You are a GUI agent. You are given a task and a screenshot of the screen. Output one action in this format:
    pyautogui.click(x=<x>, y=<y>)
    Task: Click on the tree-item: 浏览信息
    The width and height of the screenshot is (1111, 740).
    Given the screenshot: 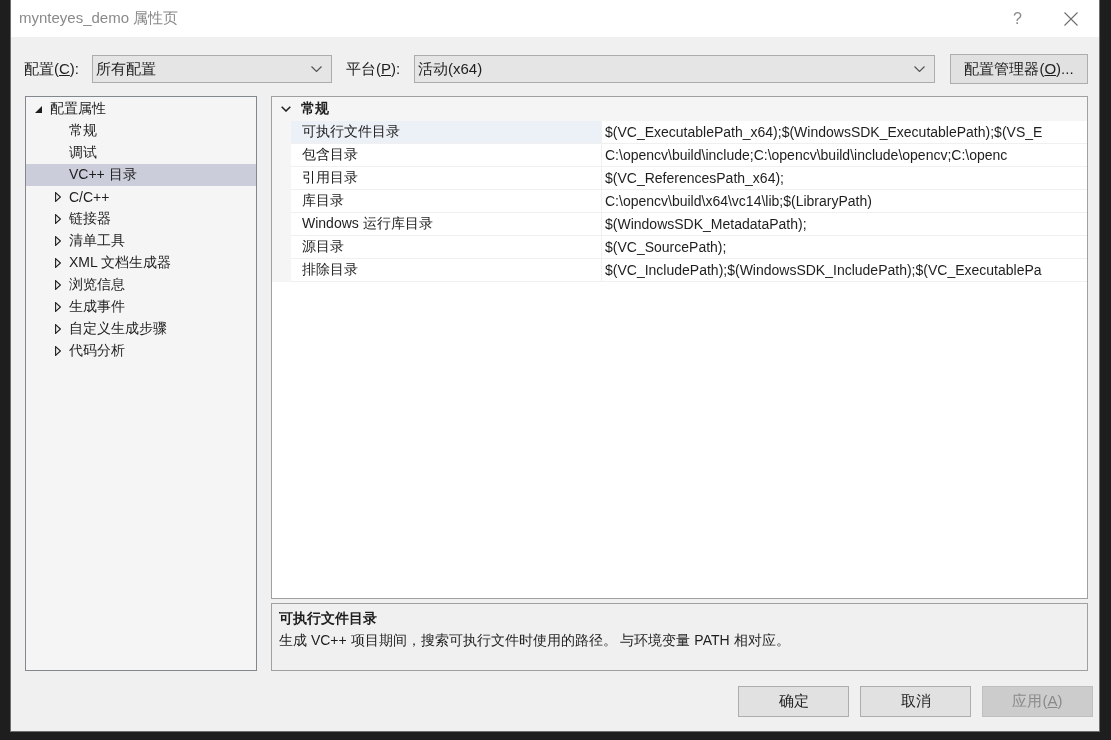 What is the action you would take?
    pyautogui.click(x=141, y=285)
    